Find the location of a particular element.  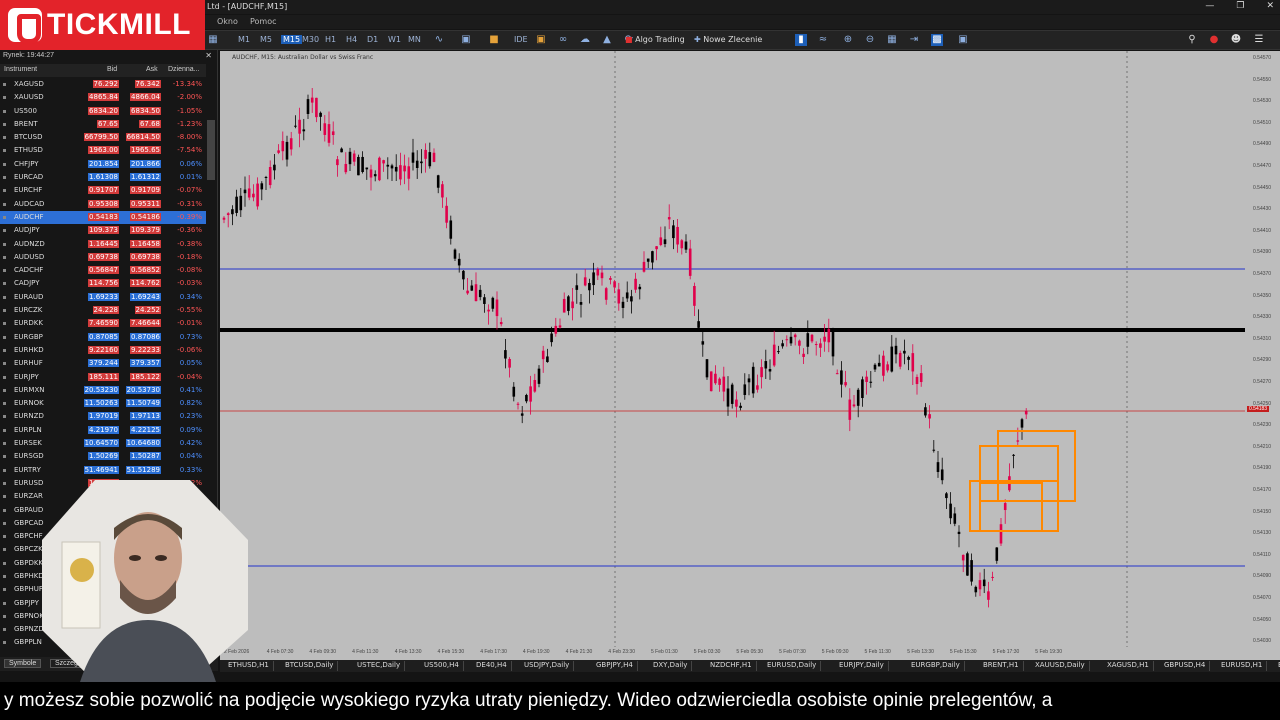

signal-icon: ∞ is located at coordinates (563, 40).